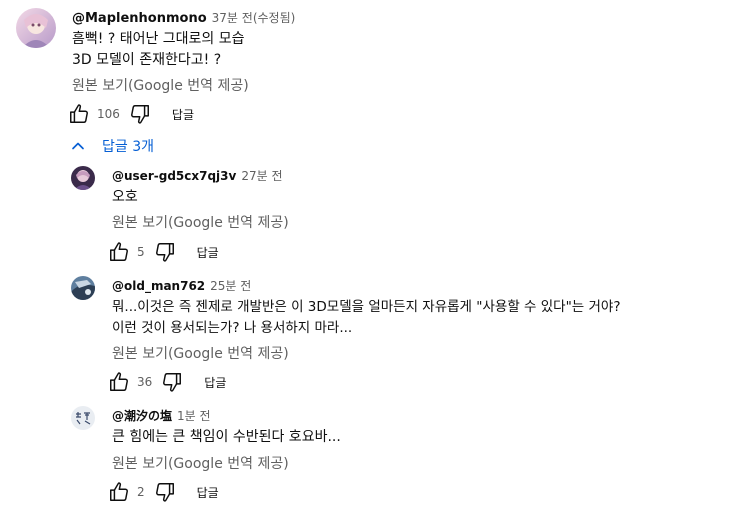  What do you see at coordinates (108, 114) in the screenshot?
I see `like-count: 106` at bounding box center [108, 114].